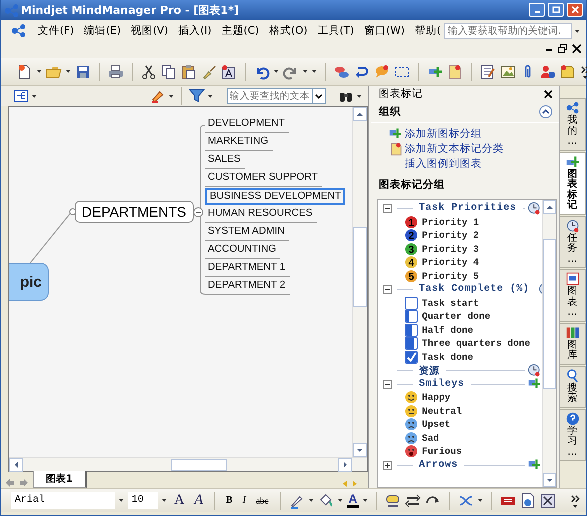 The width and height of the screenshot is (587, 516). What do you see at coordinates (575, 10) in the screenshot?
I see `close-button` at bounding box center [575, 10].